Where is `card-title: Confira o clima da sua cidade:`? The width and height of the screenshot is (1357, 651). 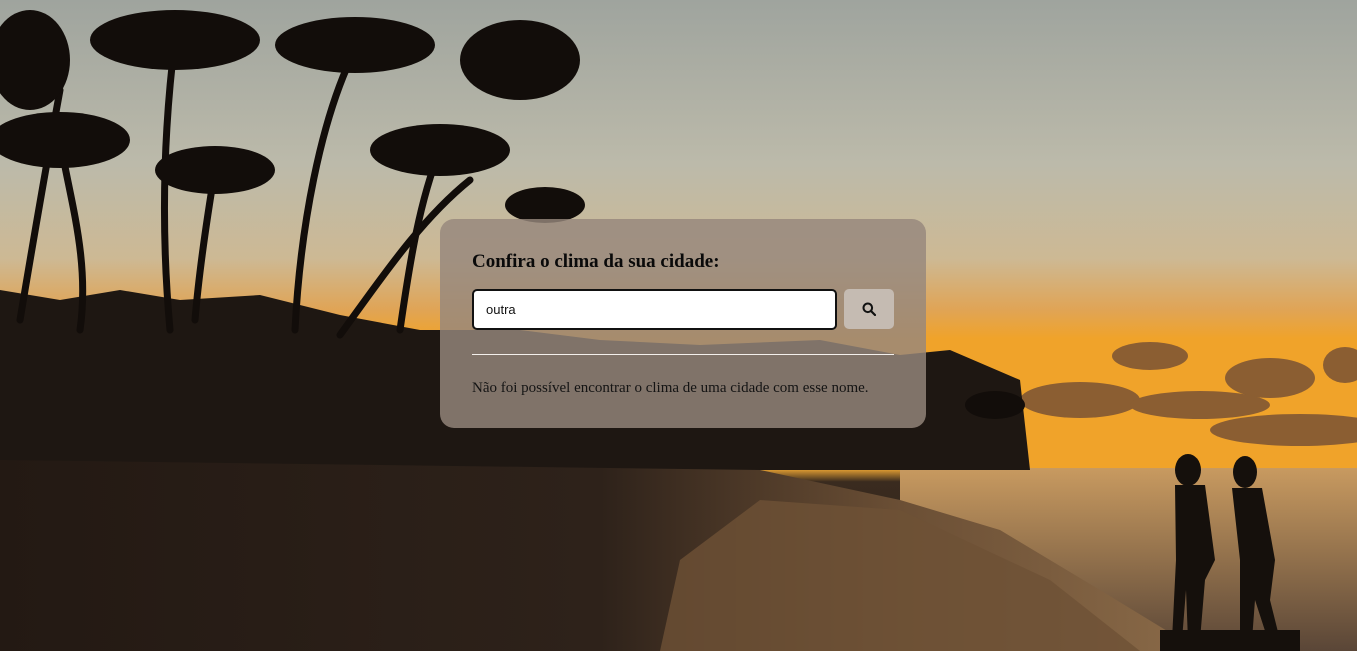 card-title: Confira o clima da sua cidade: is located at coordinates (596, 261).